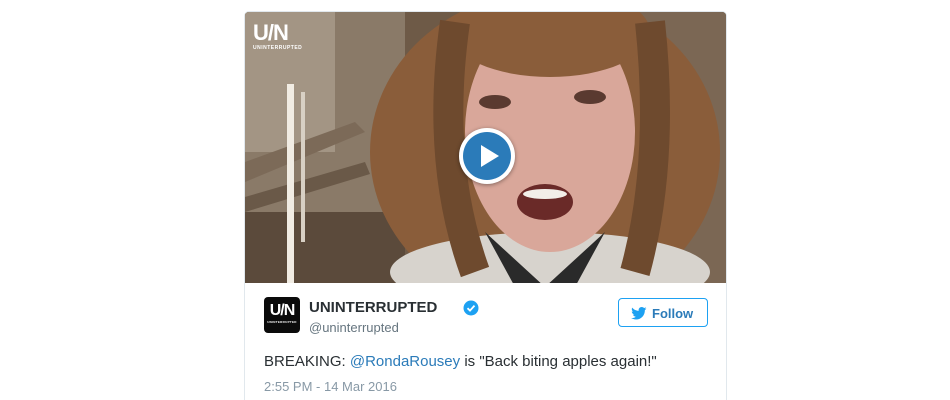 Image resolution: width=950 pixels, height=400 pixels. What do you see at coordinates (471, 308) in the screenshot?
I see `verified-badge-icon` at bounding box center [471, 308].